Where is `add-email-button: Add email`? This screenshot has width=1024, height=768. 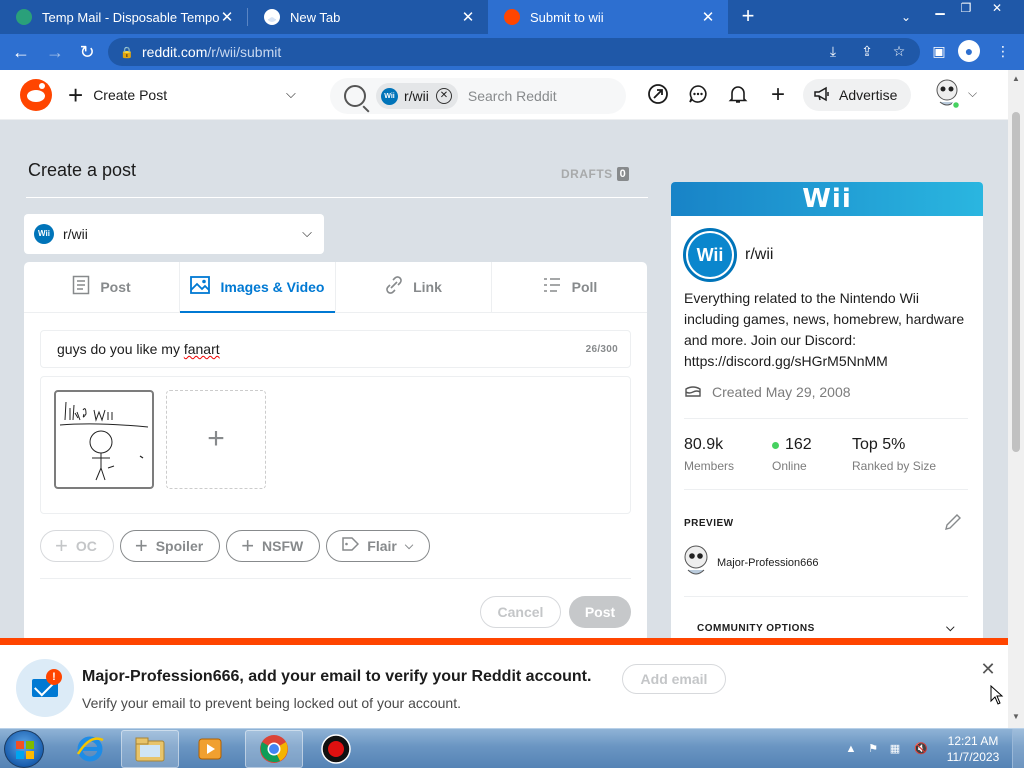
add-email-button: Add email is located at coordinates (674, 679).